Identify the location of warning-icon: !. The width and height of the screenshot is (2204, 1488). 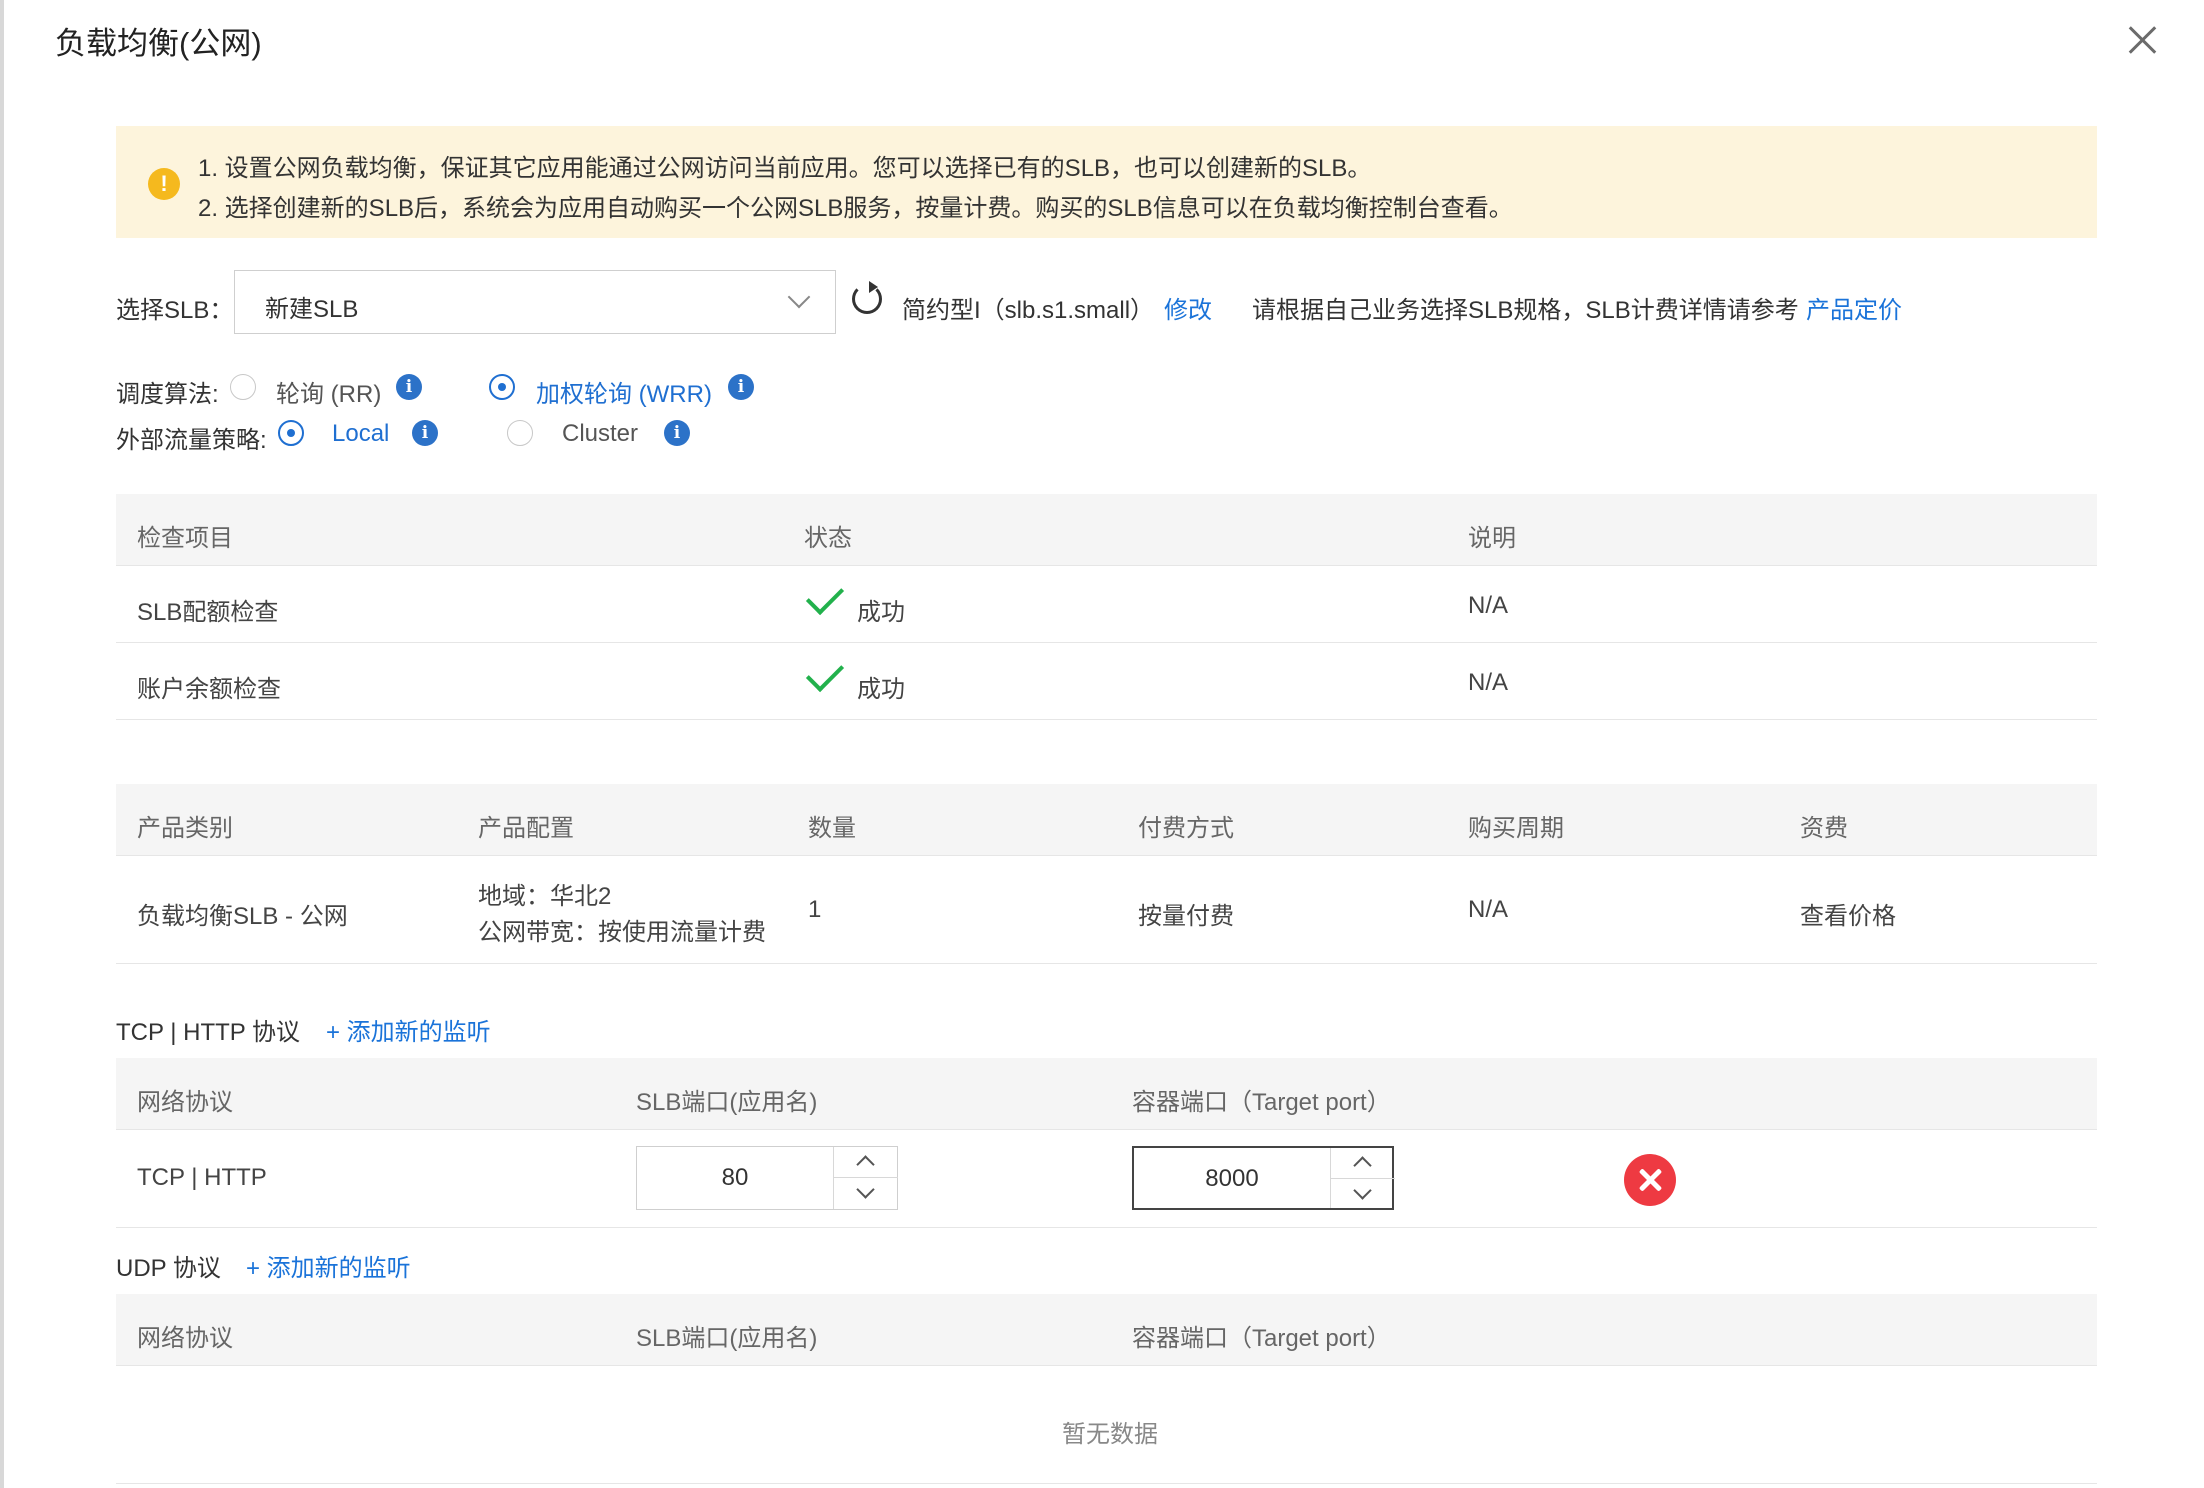
(164, 184).